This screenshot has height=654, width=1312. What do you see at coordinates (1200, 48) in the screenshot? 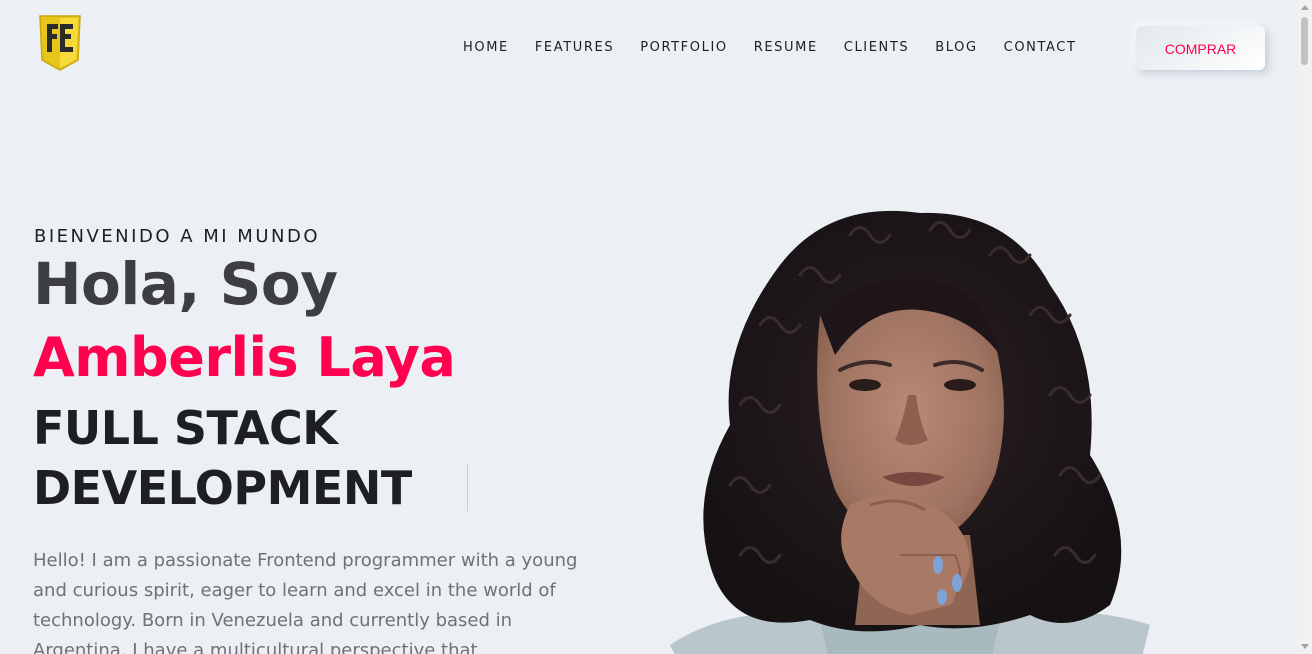
I see `buy-button: COMPRAR` at bounding box center [1200, 48].